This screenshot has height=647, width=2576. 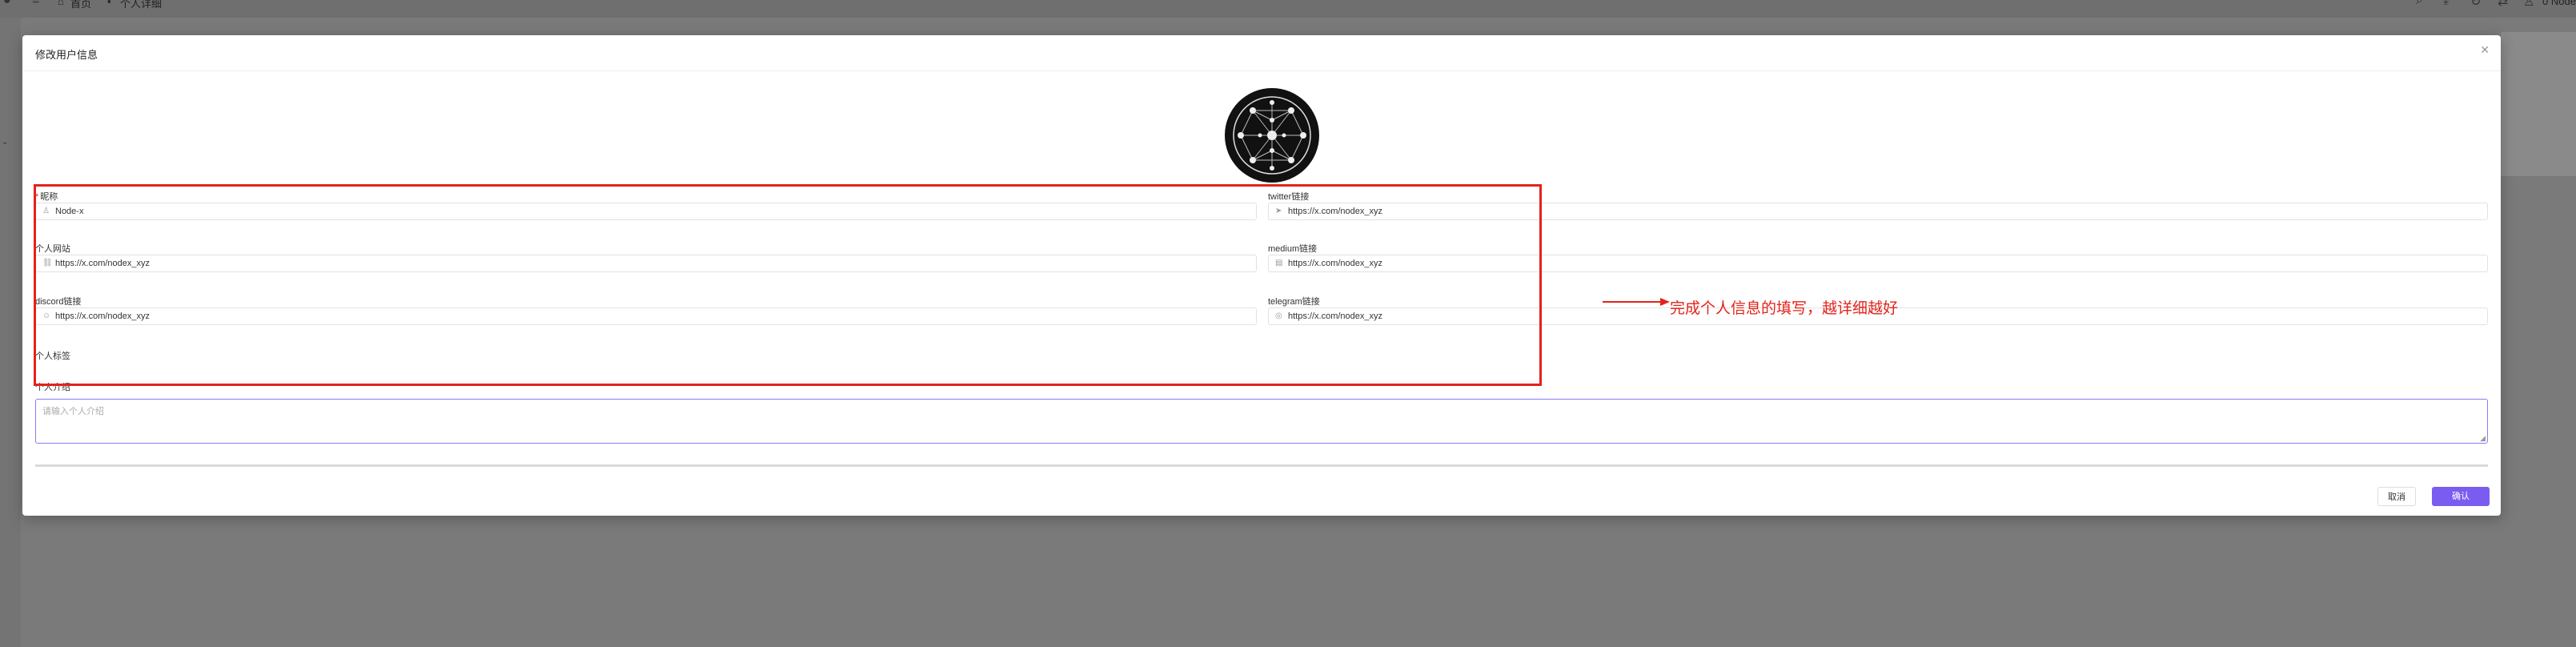 What do you see at coordinates (2483, 438) in the screenshot?
I see `resize-handle-icon: ◢` at bounding box center [2483, 438].